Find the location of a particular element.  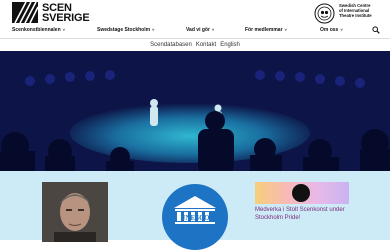

nav-item-swedstage: Swedstage Stockholm ˅ is located at coordinates (125, 30).